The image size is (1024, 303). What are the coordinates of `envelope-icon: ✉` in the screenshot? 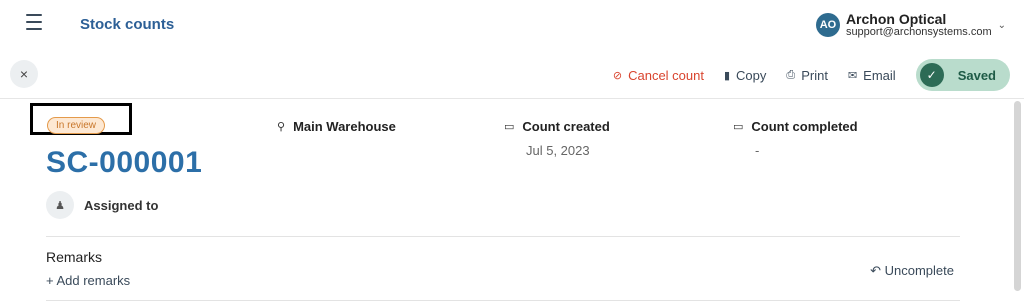 It's located at (852, 75).